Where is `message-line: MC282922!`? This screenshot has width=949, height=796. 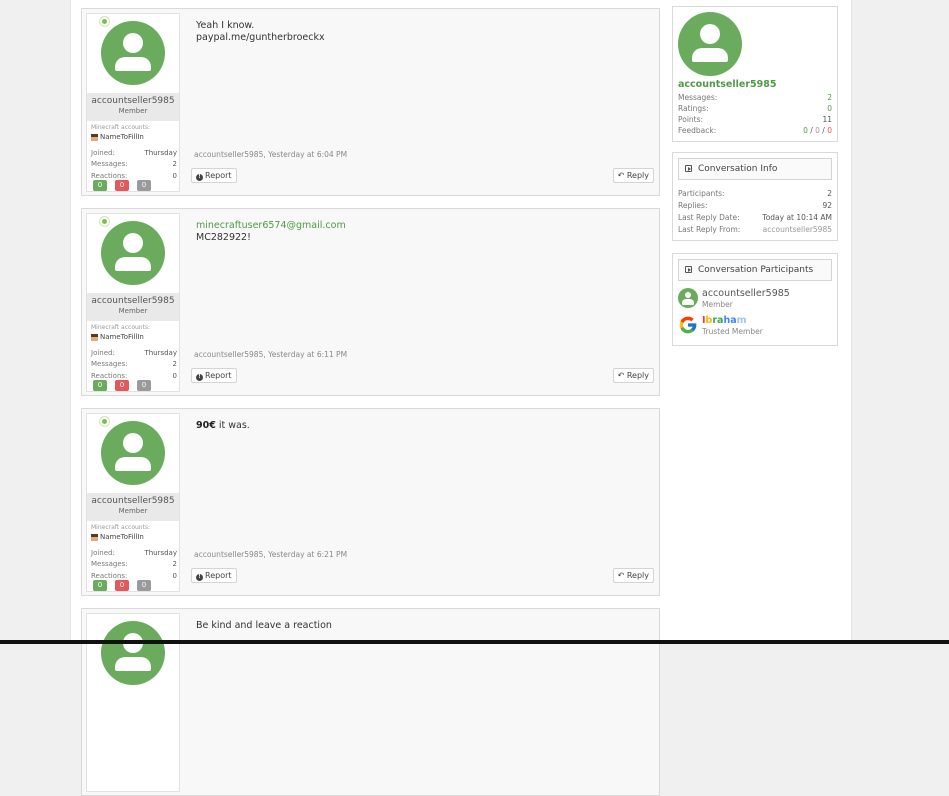 message-line: MC282922! is located at coordinates (223, 237).